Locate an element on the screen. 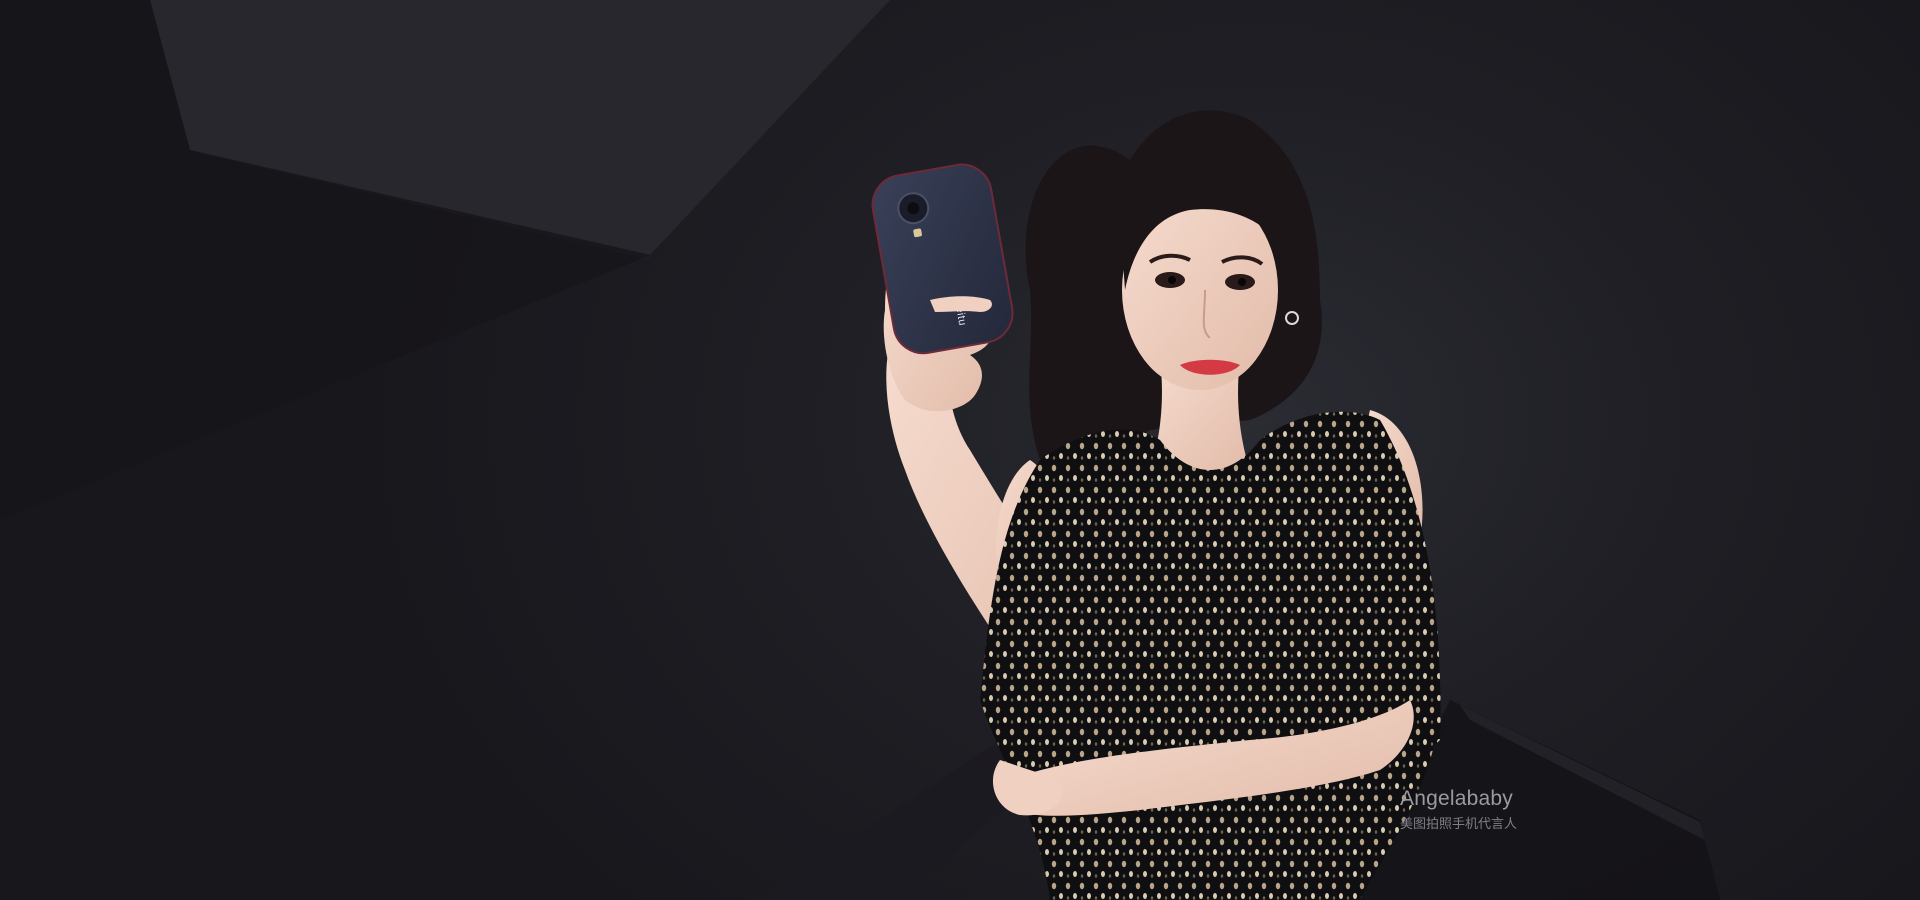 The width and height of the screenshot is (1920, 900). spokesperson-tagline: 美图拍照手机代言人 is located at coordinates (1459, 824).